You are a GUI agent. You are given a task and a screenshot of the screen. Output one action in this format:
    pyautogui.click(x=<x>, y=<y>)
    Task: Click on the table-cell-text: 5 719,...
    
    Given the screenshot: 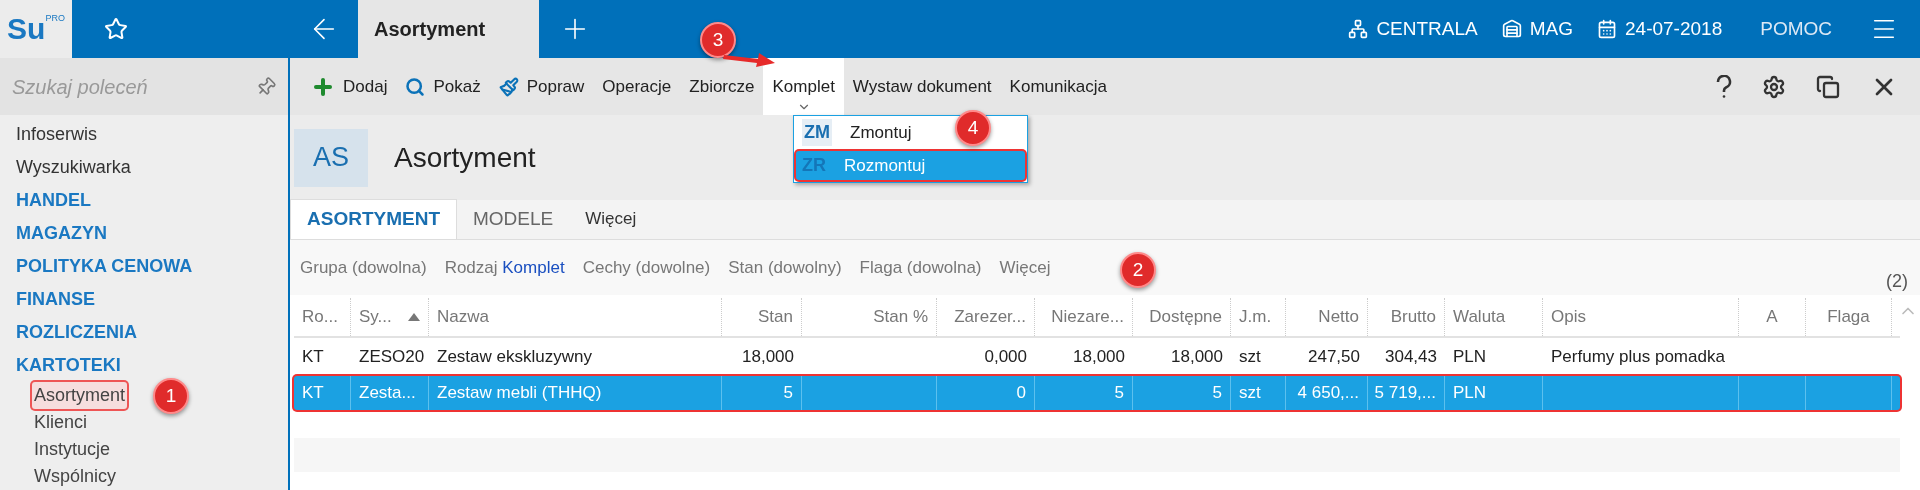 What is the action you would take?
    pyautogui.click(x=1405, y=393)
    